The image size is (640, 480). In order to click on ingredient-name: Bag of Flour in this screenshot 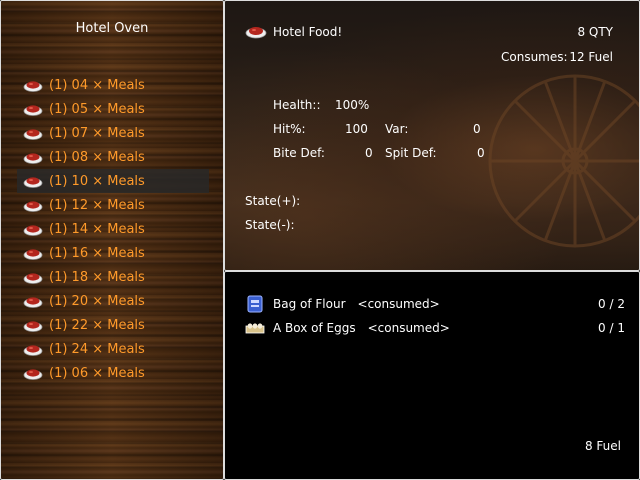, I will do `click(309, 304)`.